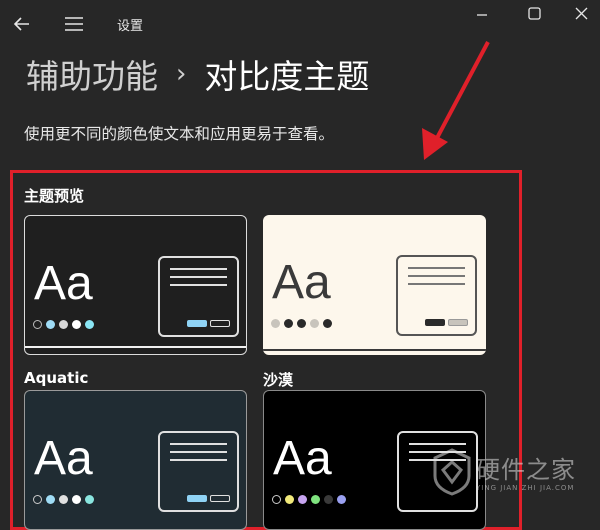 The image size is (600, 530). I want to click on watermark-logo: 硬件之家 YING JIAN ZHI JIA.COM, so click(507, 476).